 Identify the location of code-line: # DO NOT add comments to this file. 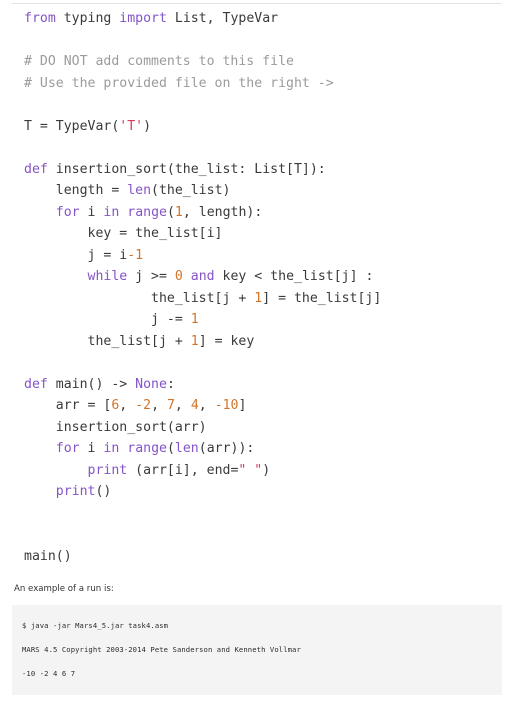
(269, 62).